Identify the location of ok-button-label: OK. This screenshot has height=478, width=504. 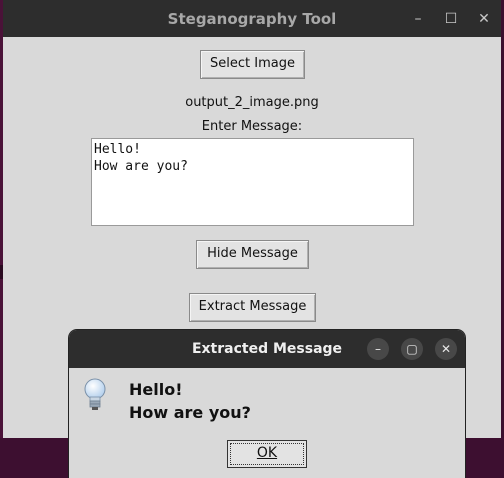
(267, 453).